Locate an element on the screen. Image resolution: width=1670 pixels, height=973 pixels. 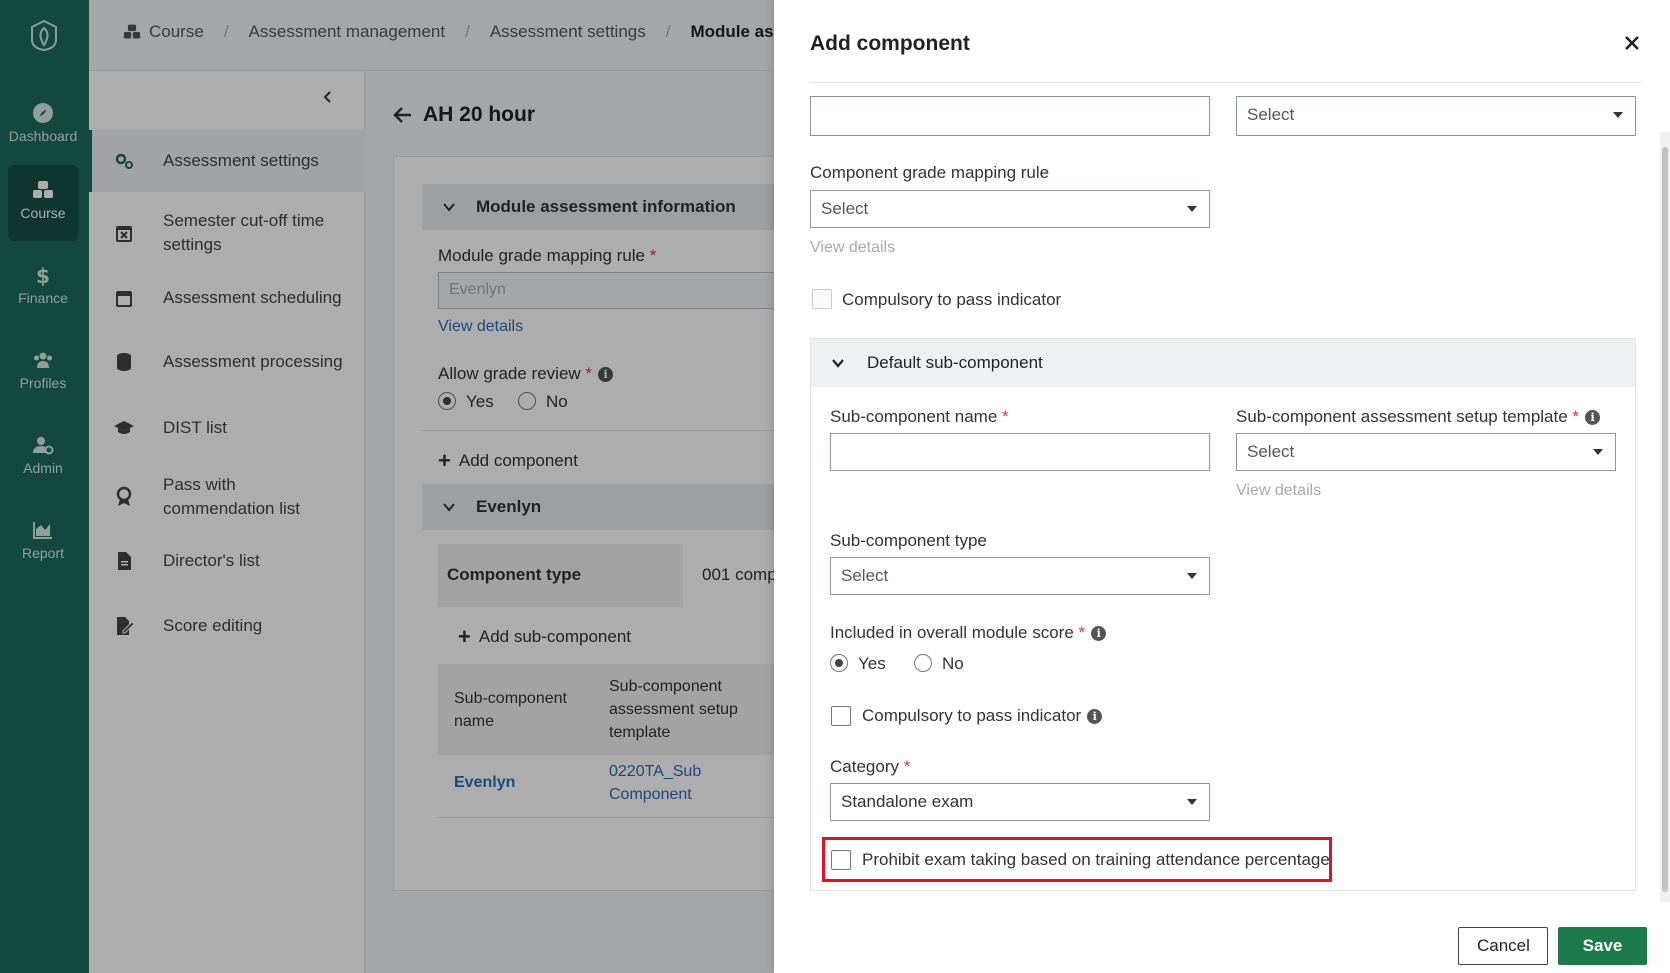
included-label: Included in overall module score * i is located at coordinates (968, 633).